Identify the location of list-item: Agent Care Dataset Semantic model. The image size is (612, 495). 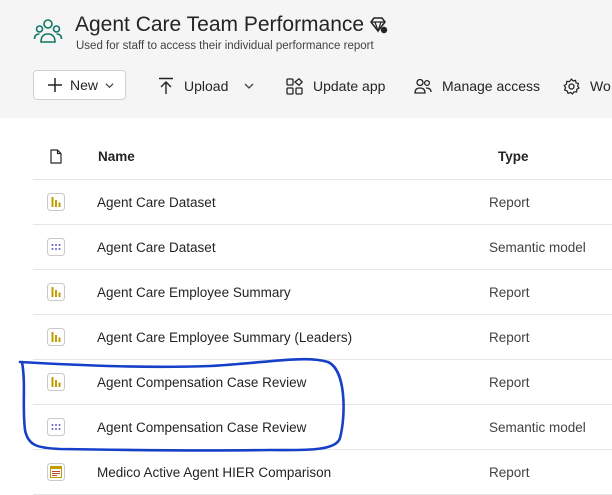
(322, 247).